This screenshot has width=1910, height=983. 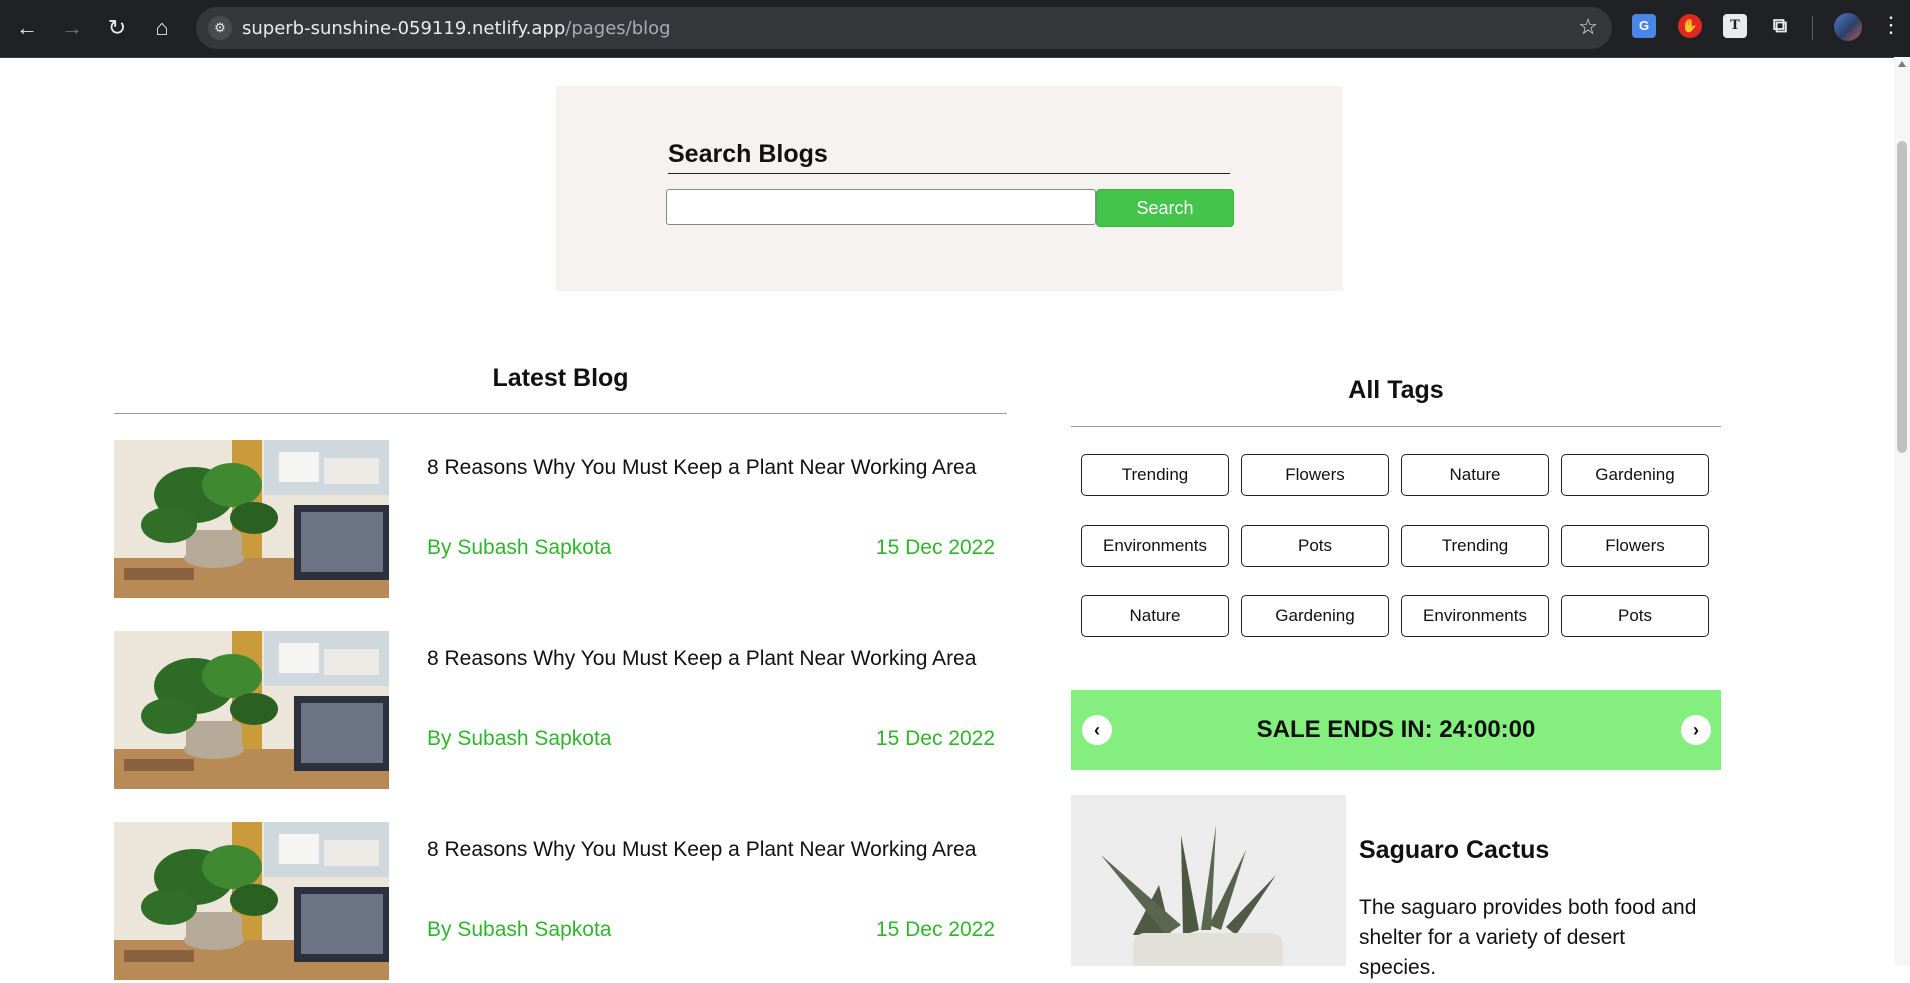 I want to click on product-image, so click(x=1208, y=880).